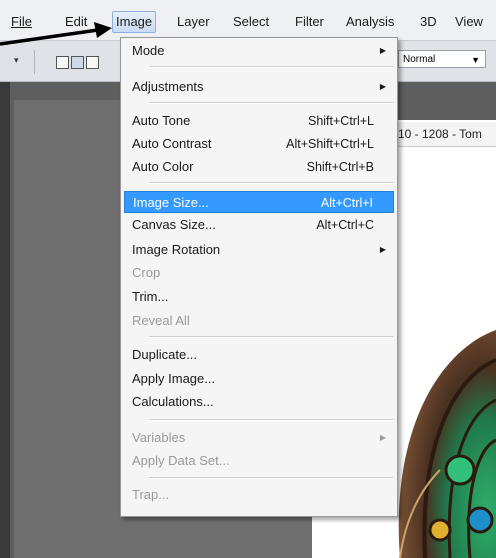 Image resolution: width=496 pixels, height=558 pixels. I want to click on menu-layer-label: Layer, so click(193, 21).